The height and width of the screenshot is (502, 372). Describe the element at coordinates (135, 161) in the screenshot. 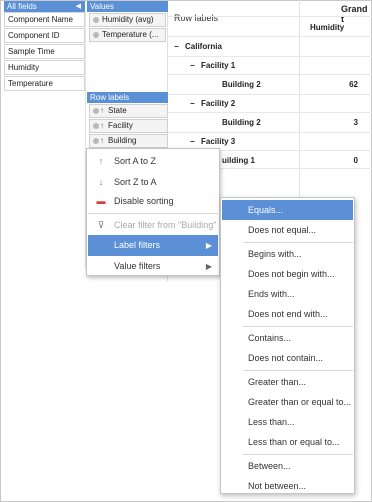

I see `menu-item-label: Sort A to Z` at that location.